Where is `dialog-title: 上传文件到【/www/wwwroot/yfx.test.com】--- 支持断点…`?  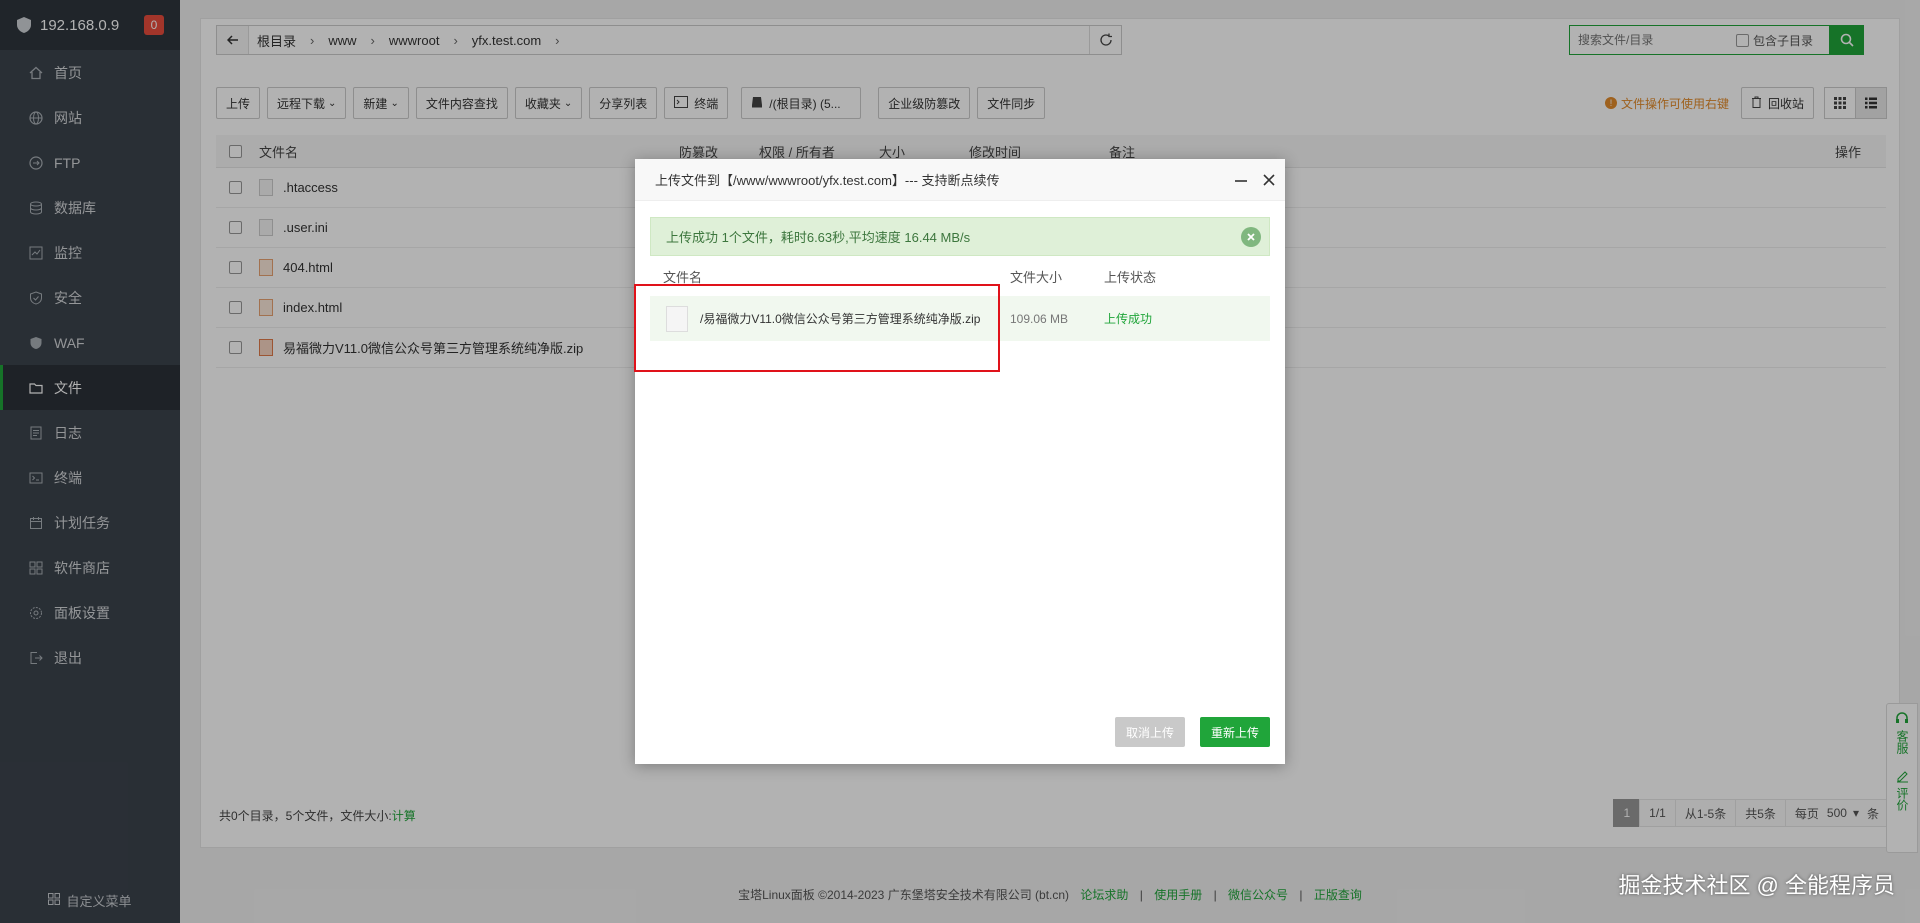 dialog-title: 上传文件到【/www/wwwroot/yfx.test.com】--- 支持断点… is located at coordinates (827, 180).